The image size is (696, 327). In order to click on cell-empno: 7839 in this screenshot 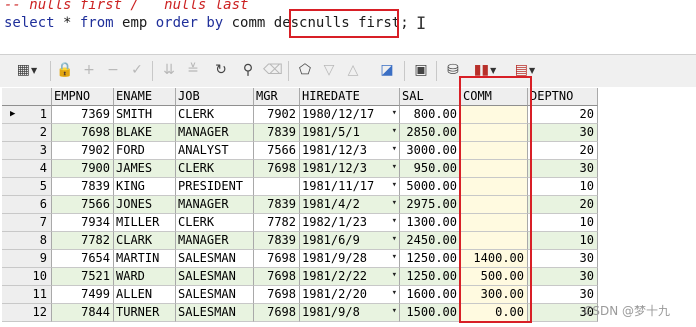, I will do `click(83, 187)`.